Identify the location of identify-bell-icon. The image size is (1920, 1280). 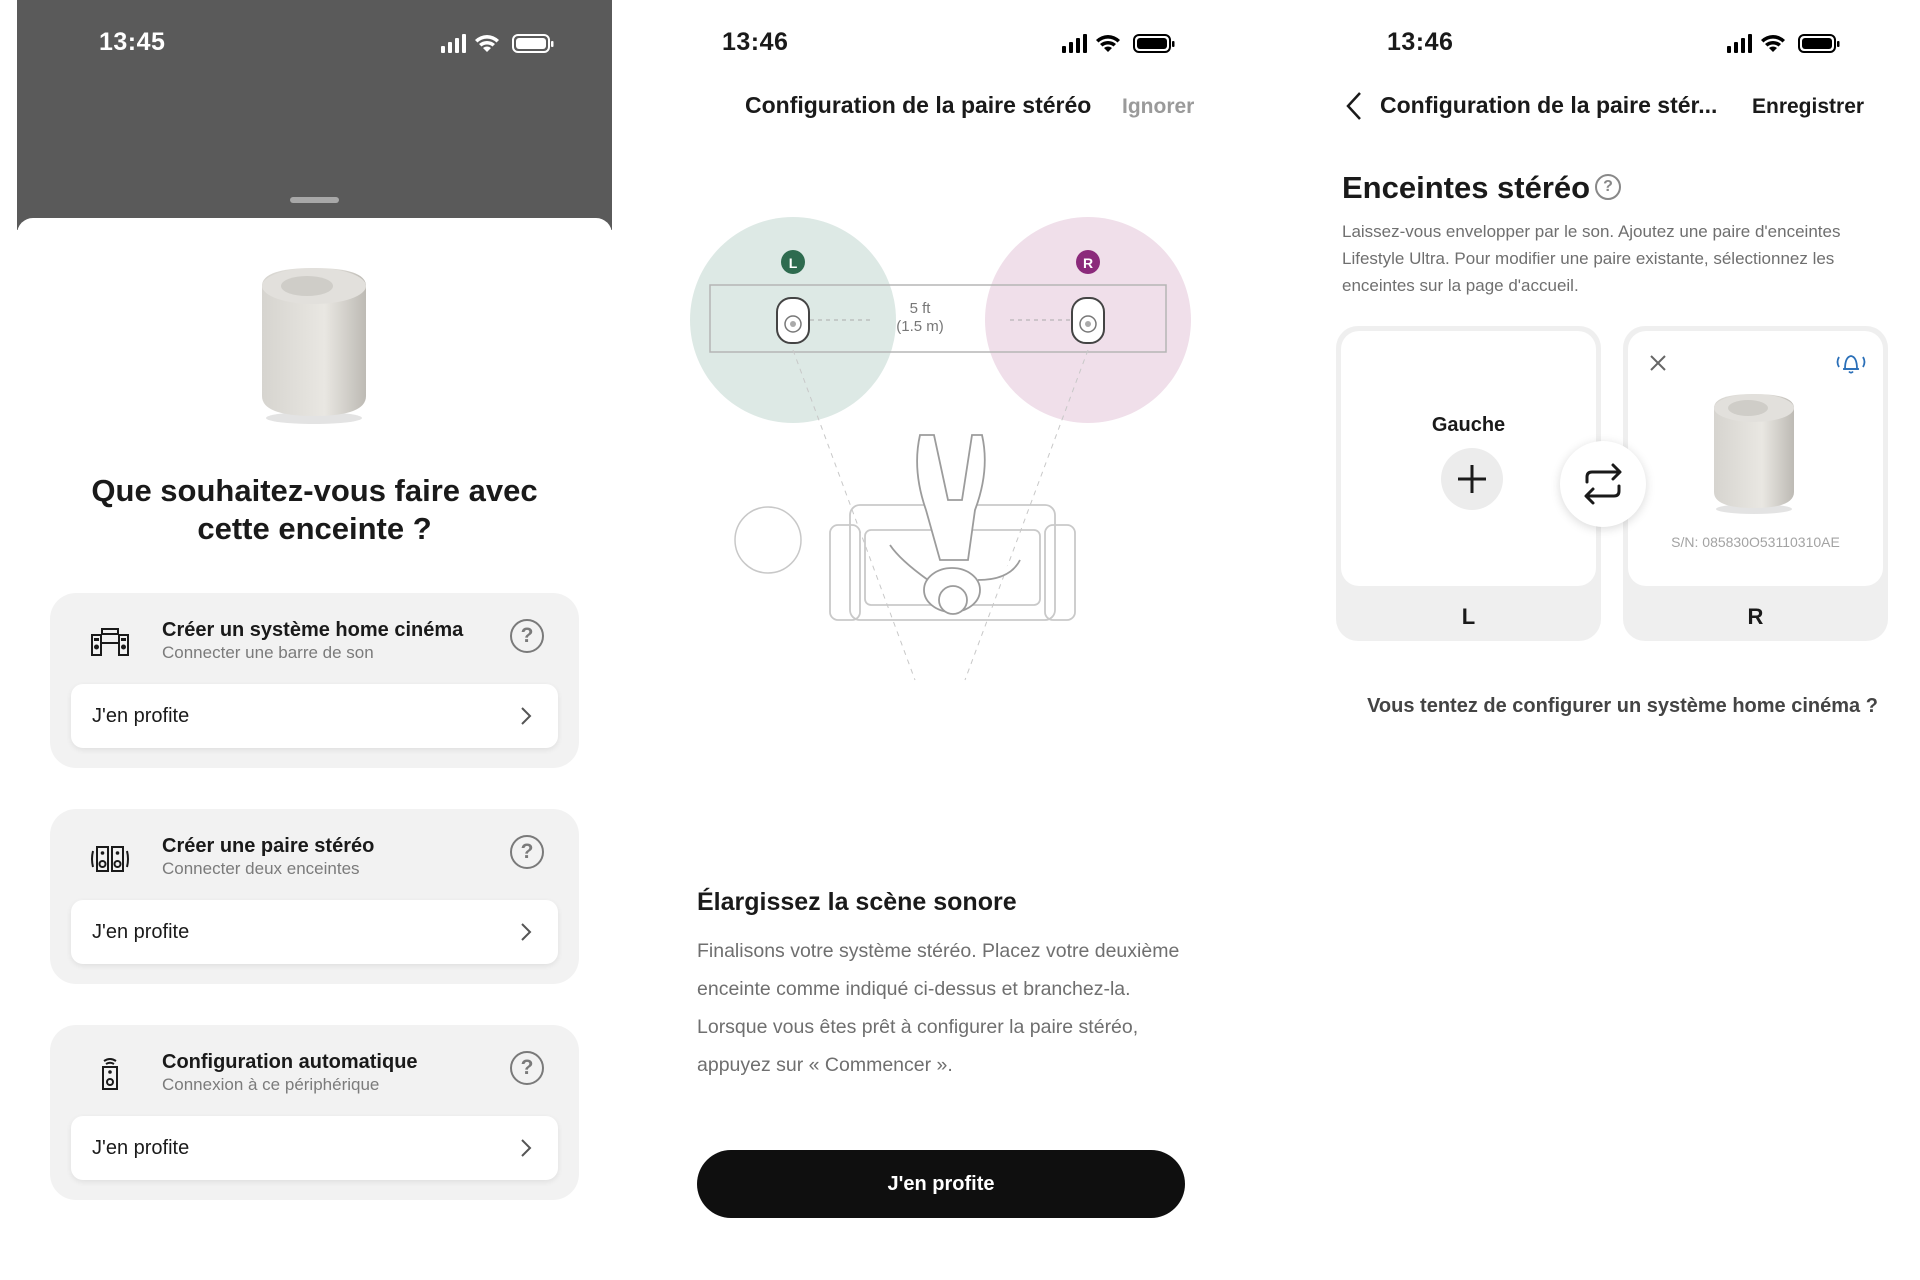
(1851, 363).